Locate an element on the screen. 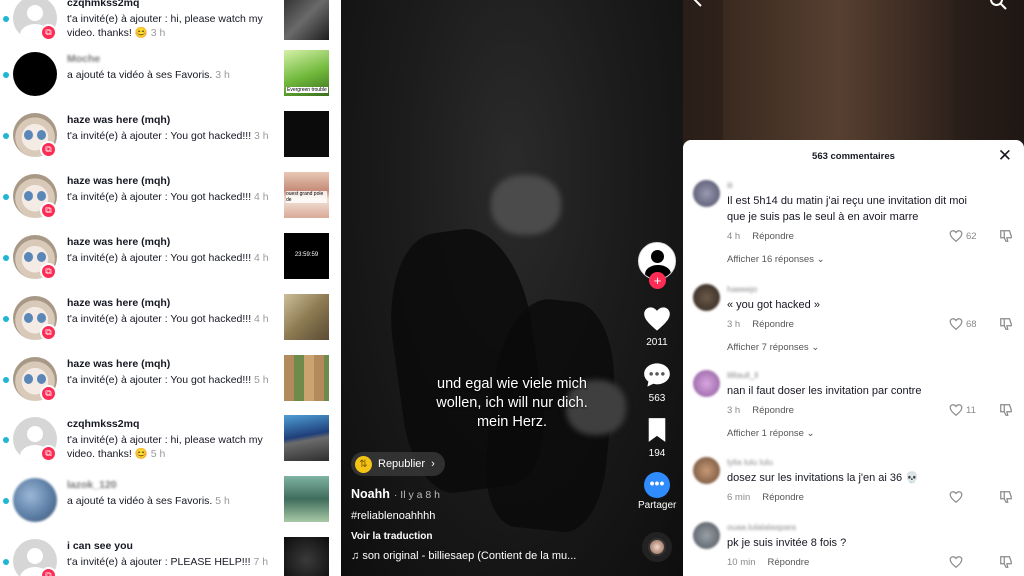 The width and height of the screenshot is (1024, 576). music-disc-icon is located at coordinates (657, 547).